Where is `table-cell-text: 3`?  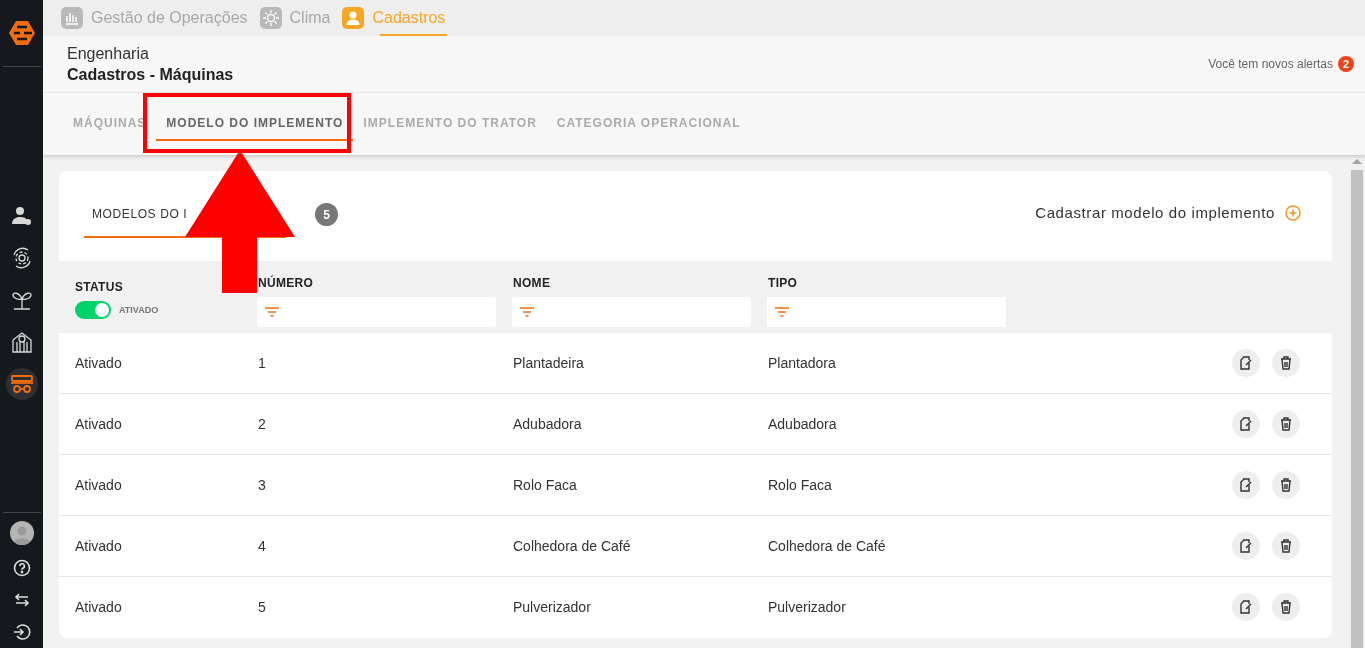 table-cell-text: 3 is located at coordinates (262, 485).